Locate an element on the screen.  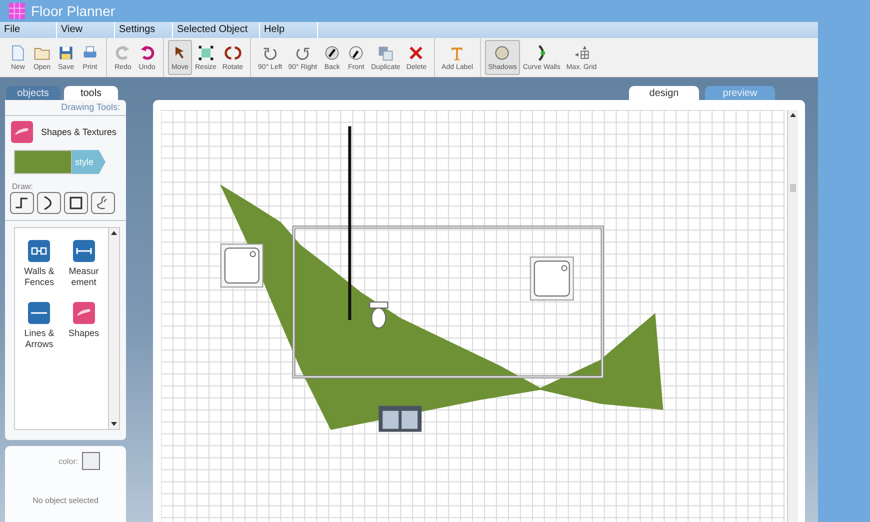
scrollbar-thumb is located at coordinates (793, 188).